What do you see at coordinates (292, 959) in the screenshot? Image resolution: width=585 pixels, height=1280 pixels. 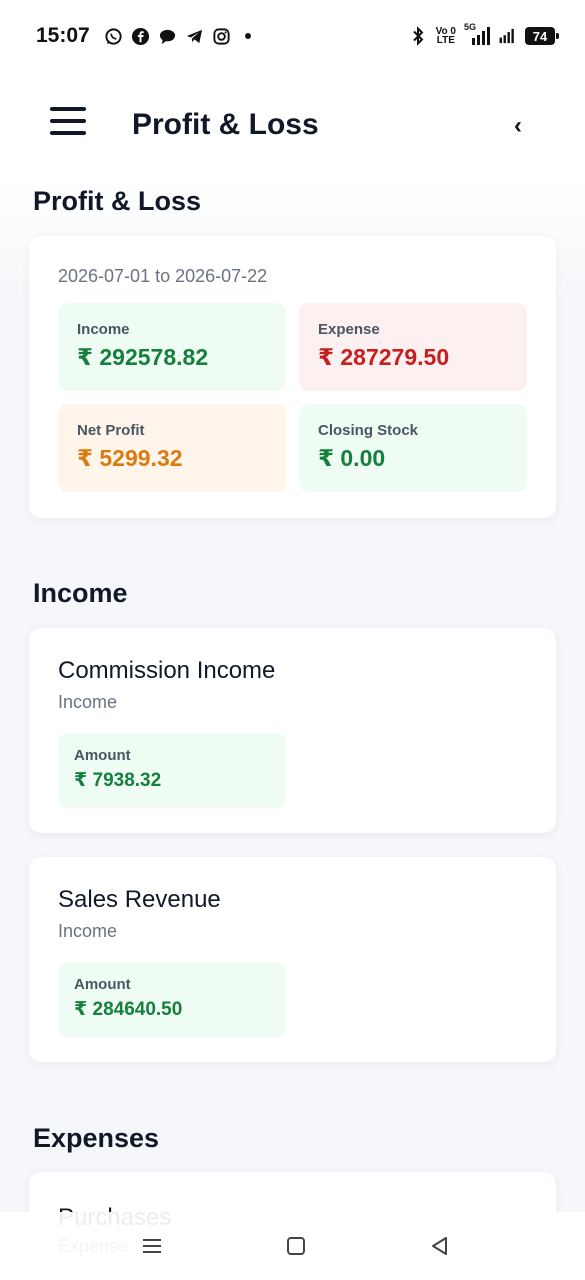 I see `list-item: Sales Revenue Income Amount ₹ 284640.50` at bounding box center [292, 959].